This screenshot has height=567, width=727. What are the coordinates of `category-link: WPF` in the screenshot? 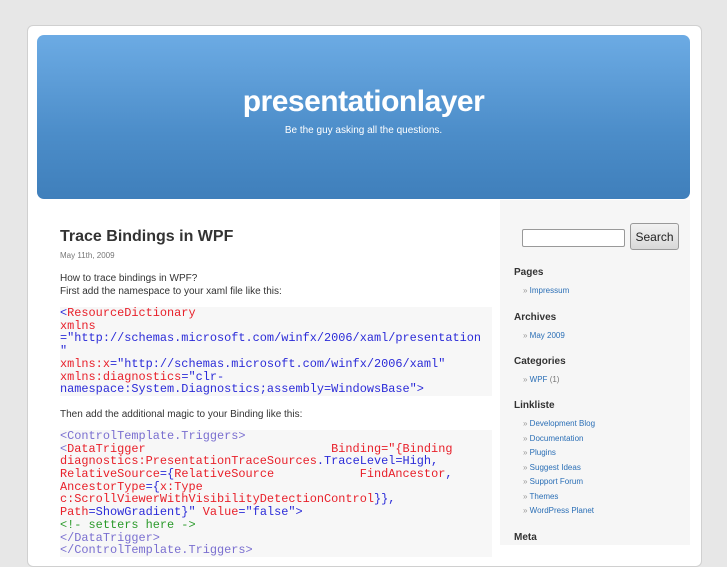 It's located at (539, 379).